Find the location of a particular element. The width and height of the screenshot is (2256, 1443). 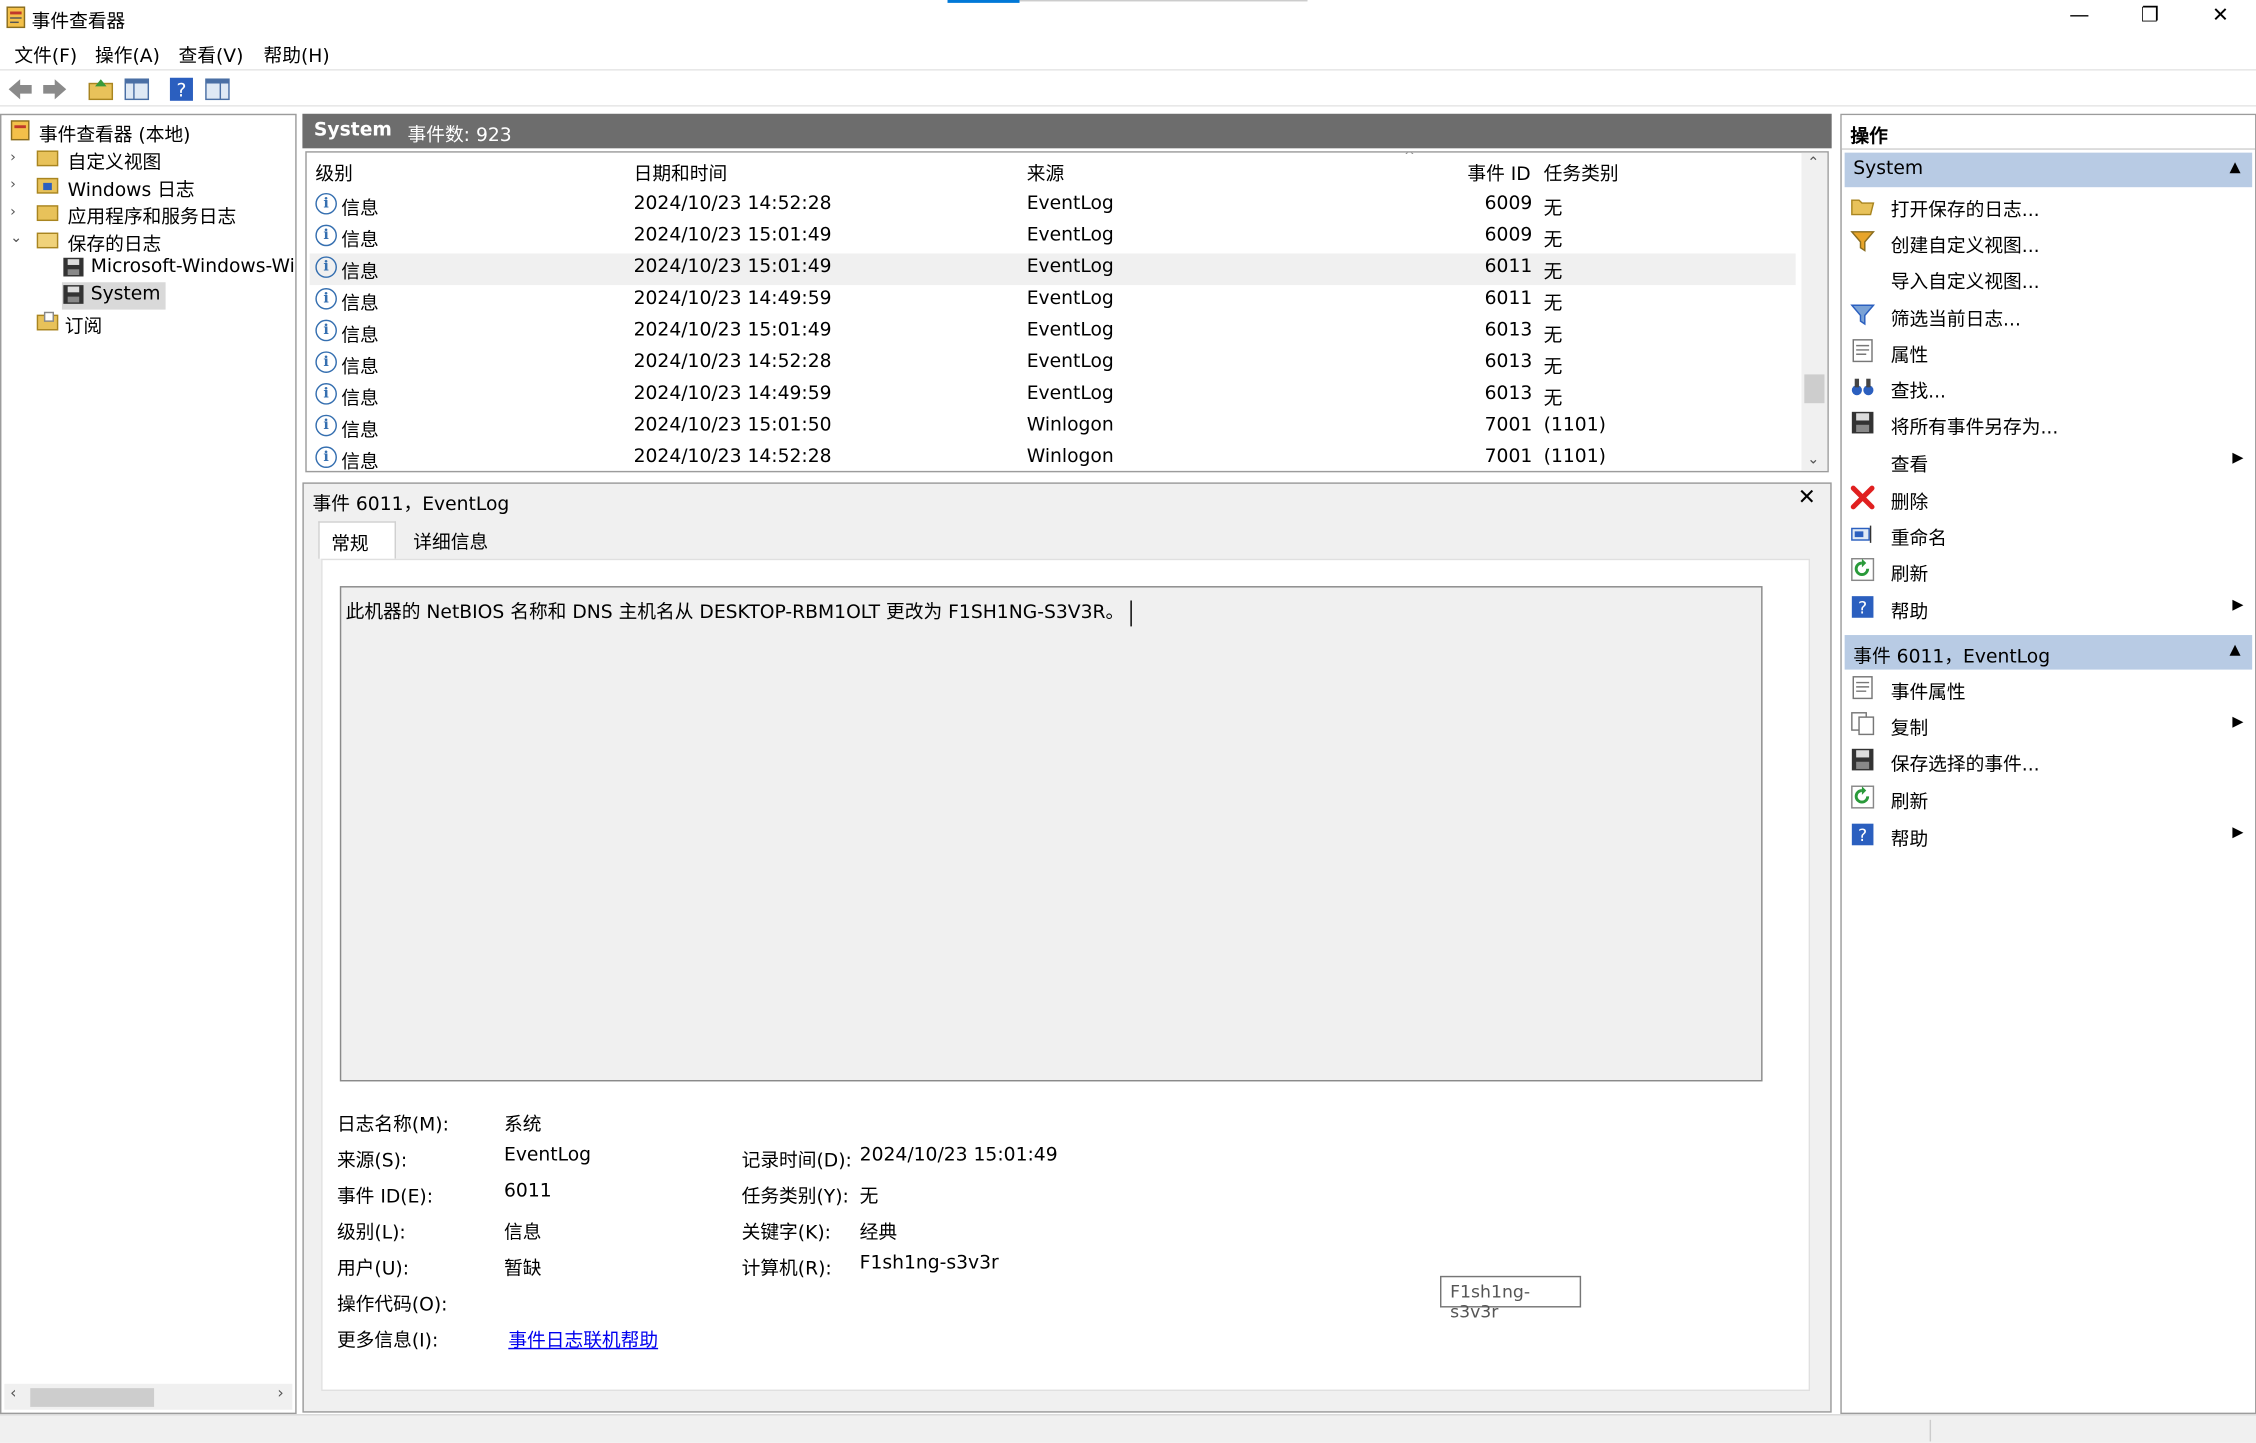

column-header-date: 日期和时间 is located at coordinates (681, 172).